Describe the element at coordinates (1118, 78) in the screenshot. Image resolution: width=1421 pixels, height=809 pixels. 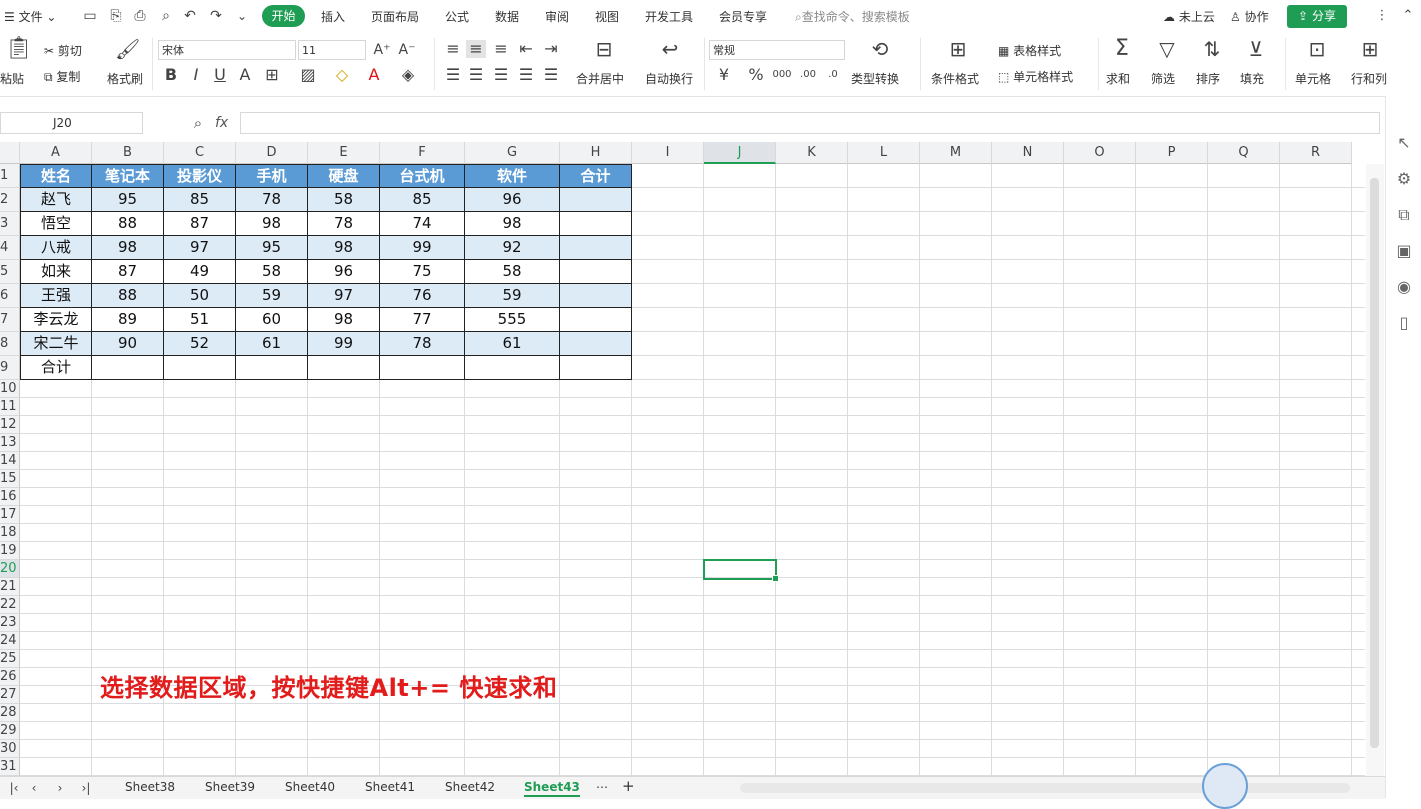
I see `sum-button: 求和` at that location.